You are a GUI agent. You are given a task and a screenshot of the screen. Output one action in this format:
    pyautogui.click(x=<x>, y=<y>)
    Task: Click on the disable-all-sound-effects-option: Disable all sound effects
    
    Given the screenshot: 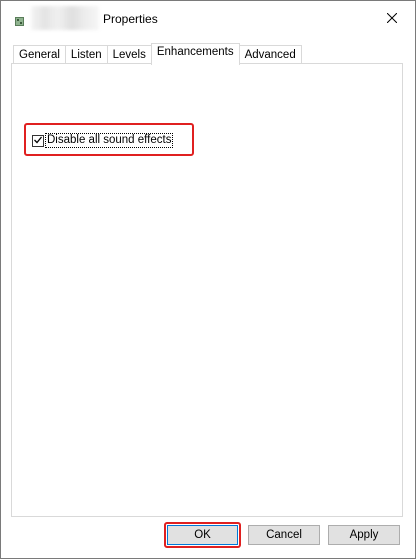 What is the action you would take?
    pyautogui.click(x=103, y=141)
    